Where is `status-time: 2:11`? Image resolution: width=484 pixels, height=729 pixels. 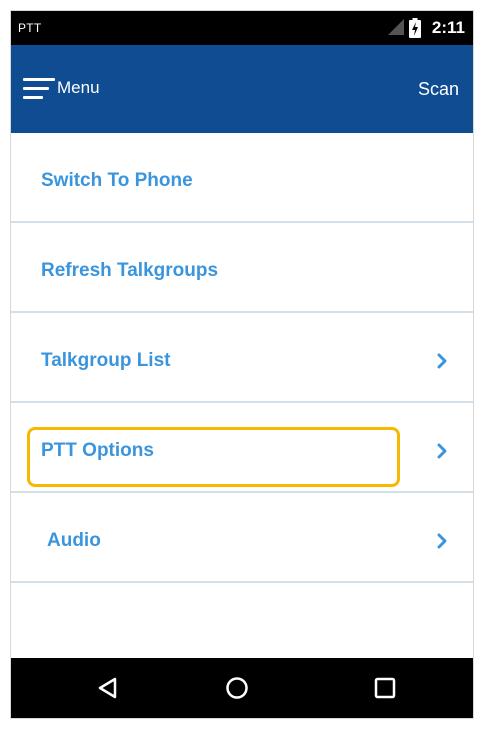
status-time: 2:11 is located at coordinates (448, 27).